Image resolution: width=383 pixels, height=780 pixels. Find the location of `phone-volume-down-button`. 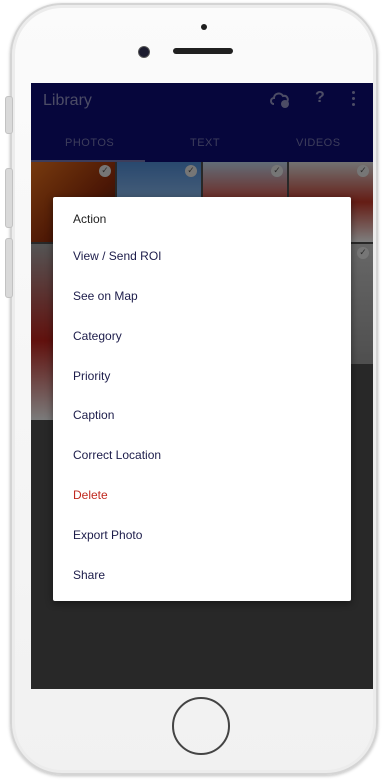

phone-volume-down-button is located at coordinates (9, 268).